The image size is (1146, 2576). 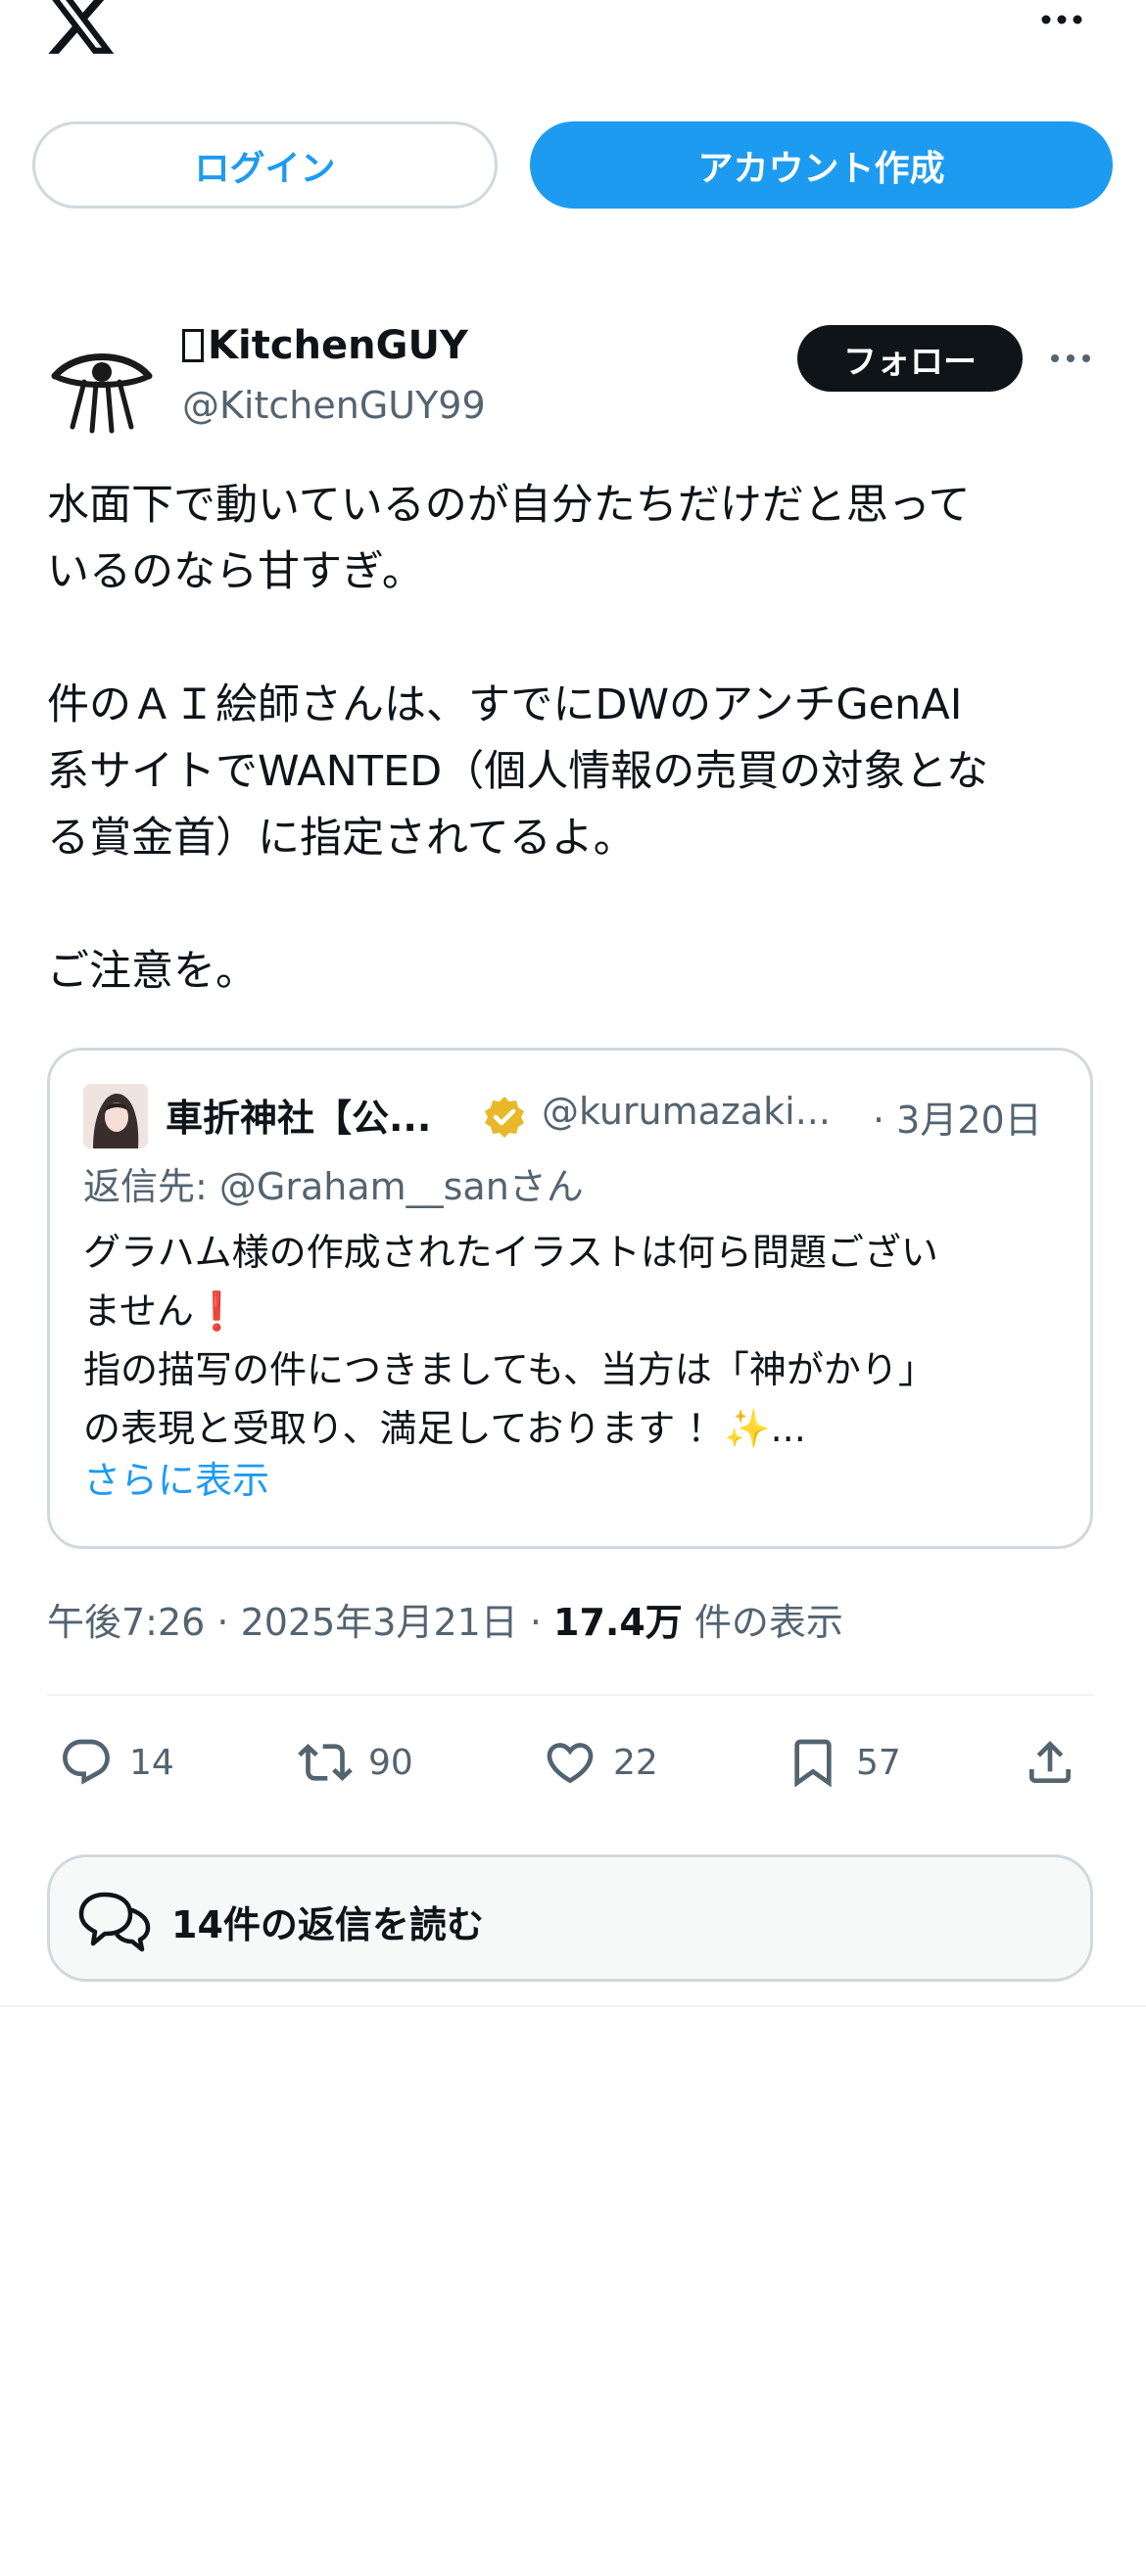 What do you see at coordinates (86, 1762) in the screenshot?
I see `reply-icon` at bounding box center [86, 1762].